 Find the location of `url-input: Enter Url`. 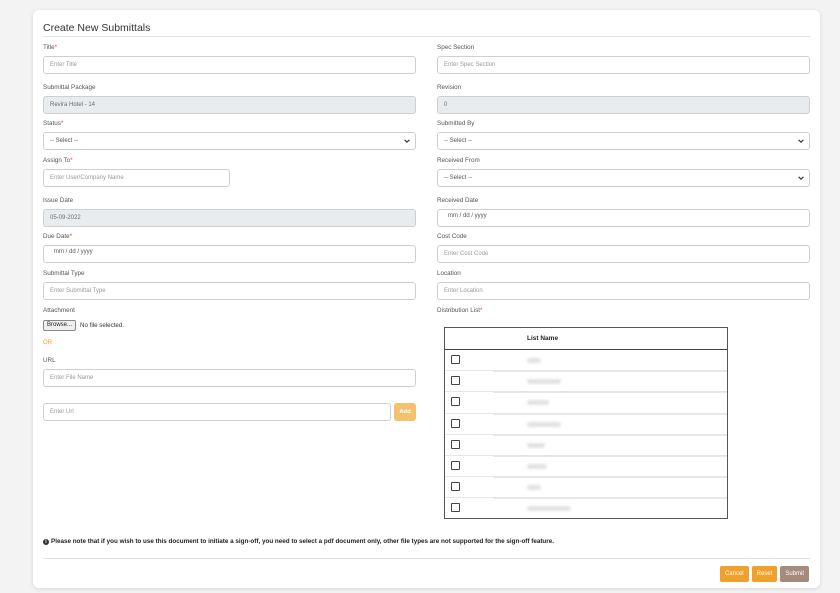

url-input: Enter Url is located at coordinates (217, 412).